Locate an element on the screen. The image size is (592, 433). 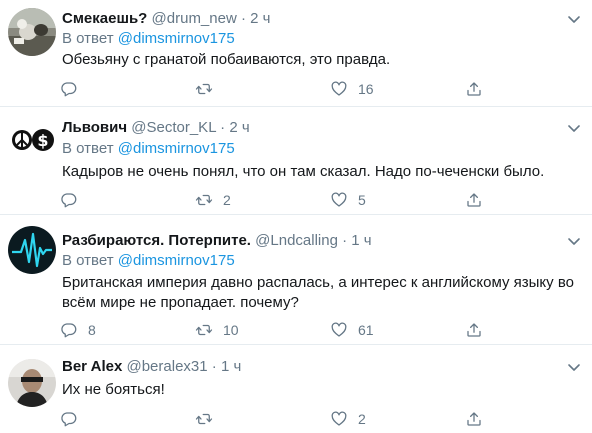
like-count: 61 is located at coordinates (366, 330).